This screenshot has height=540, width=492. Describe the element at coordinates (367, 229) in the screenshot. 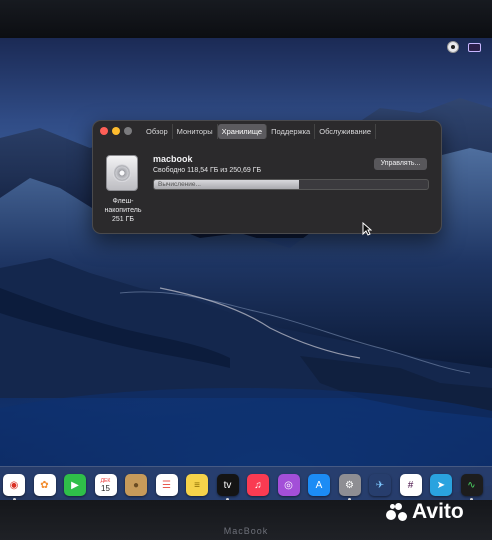

I see `mouse-pointer-icon` at that location.